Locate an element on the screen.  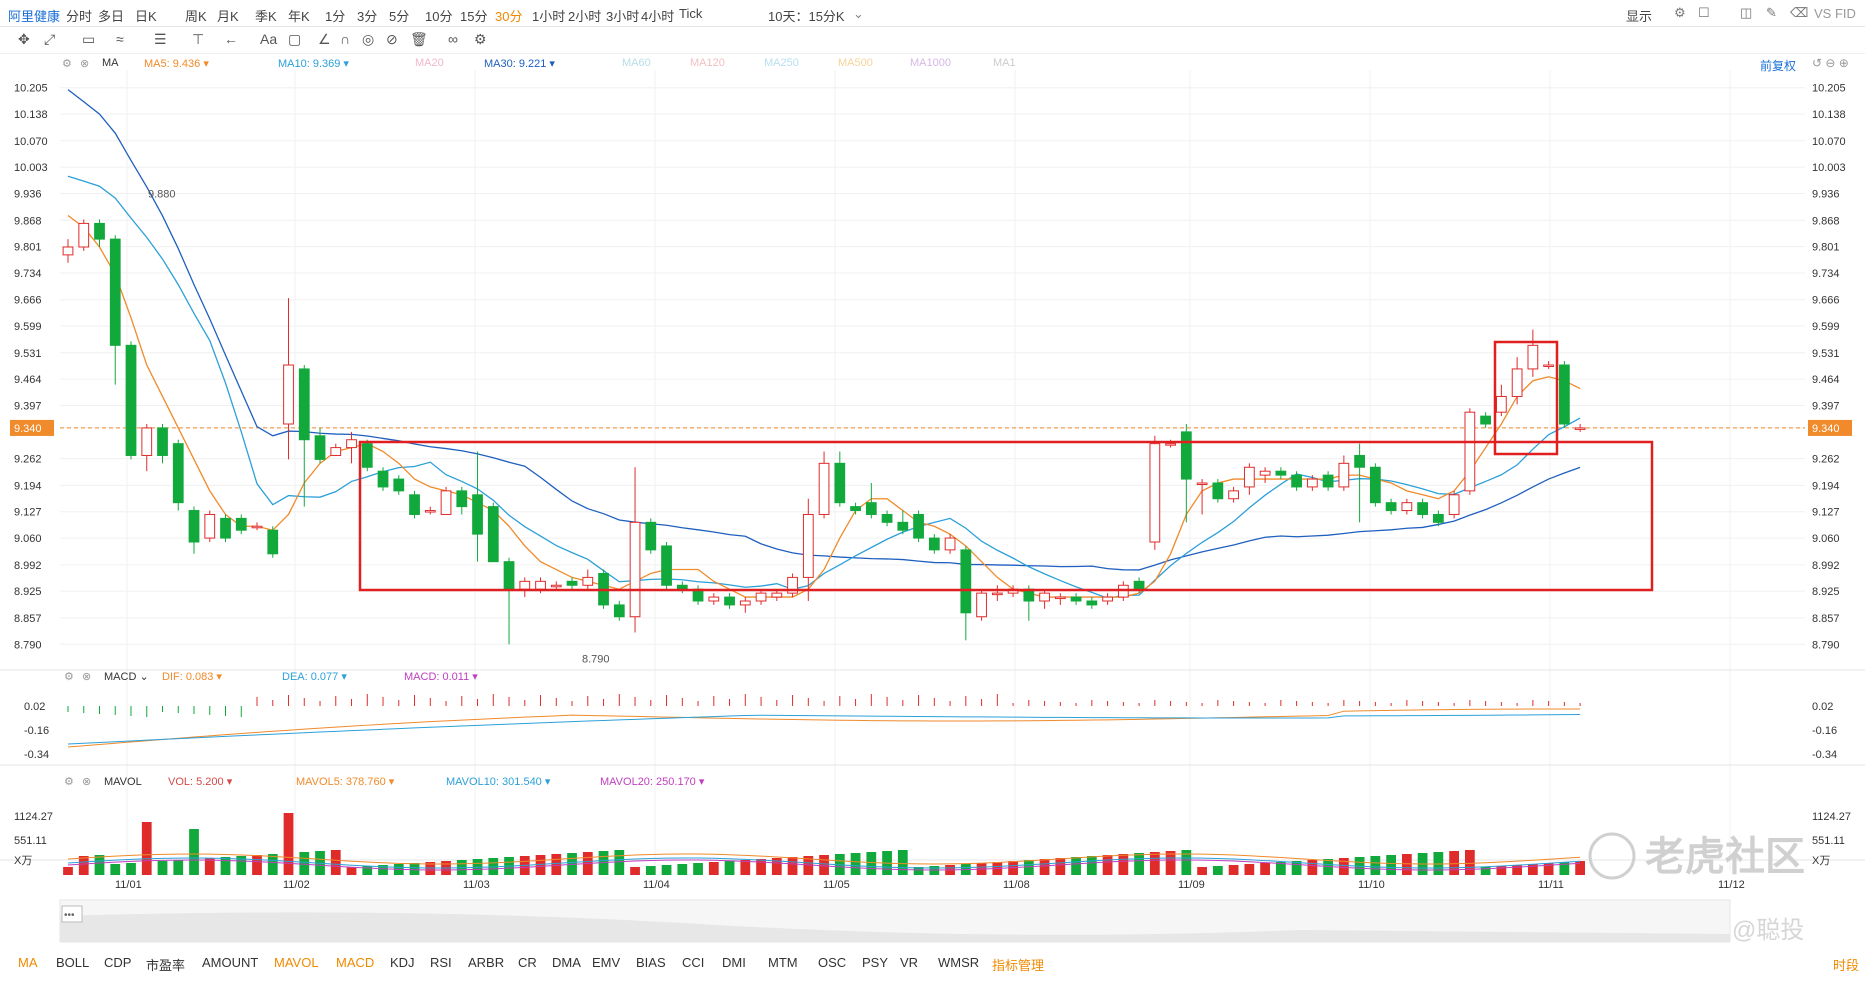
arrow-tool-icon: ← is located at coordinates (231, 39).